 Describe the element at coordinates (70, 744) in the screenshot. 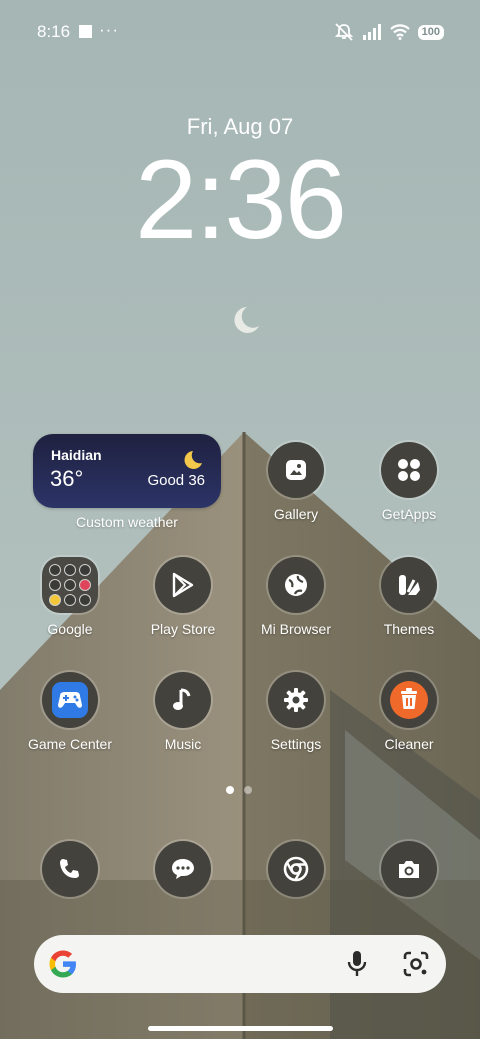

I see `app-label: Game Center` at that location.